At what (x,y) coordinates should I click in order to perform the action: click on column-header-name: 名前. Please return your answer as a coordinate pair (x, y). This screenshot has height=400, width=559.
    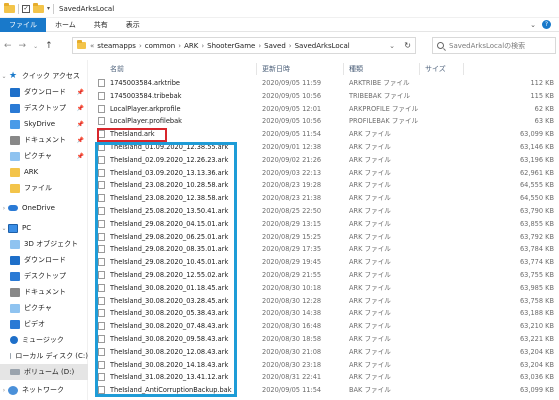
    Looking at the image, I should click on (117, 69).